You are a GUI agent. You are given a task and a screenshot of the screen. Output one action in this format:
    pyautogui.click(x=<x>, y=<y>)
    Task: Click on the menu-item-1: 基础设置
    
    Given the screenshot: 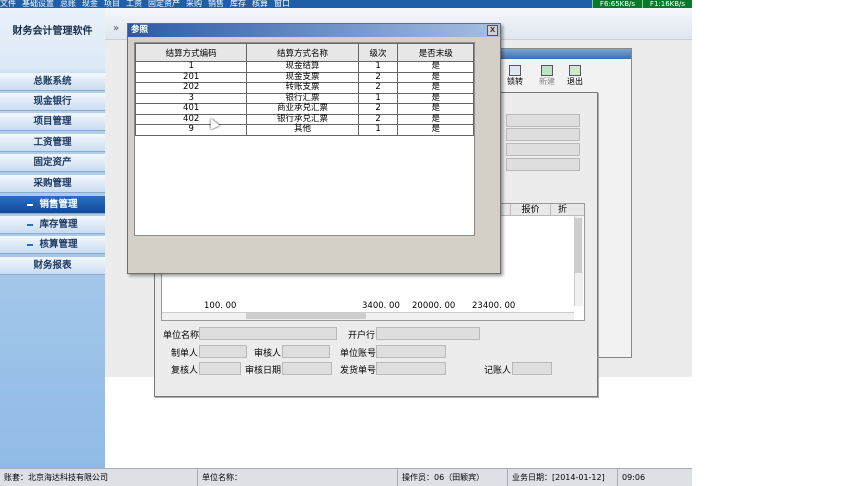 What is the action you would take?
    pyautogui.click(x=38, y=4)
    